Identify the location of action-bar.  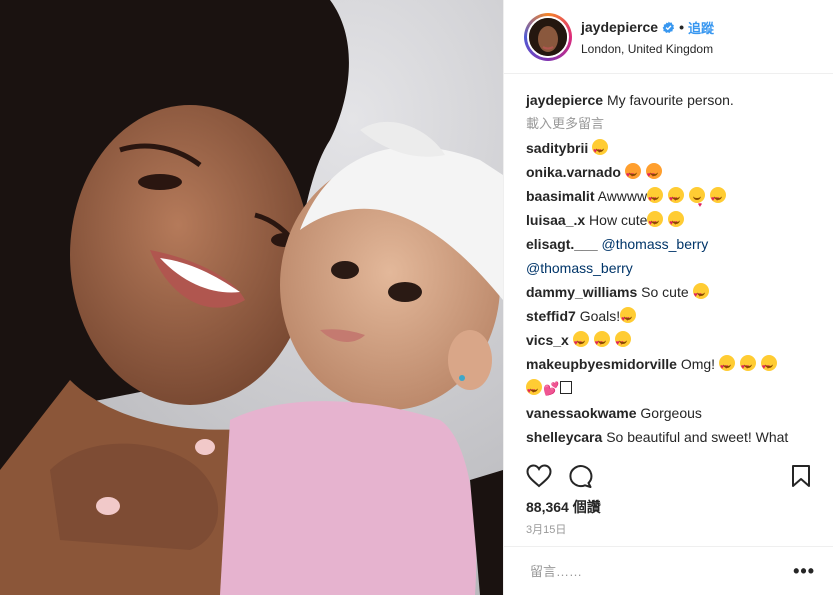
(668, 476).